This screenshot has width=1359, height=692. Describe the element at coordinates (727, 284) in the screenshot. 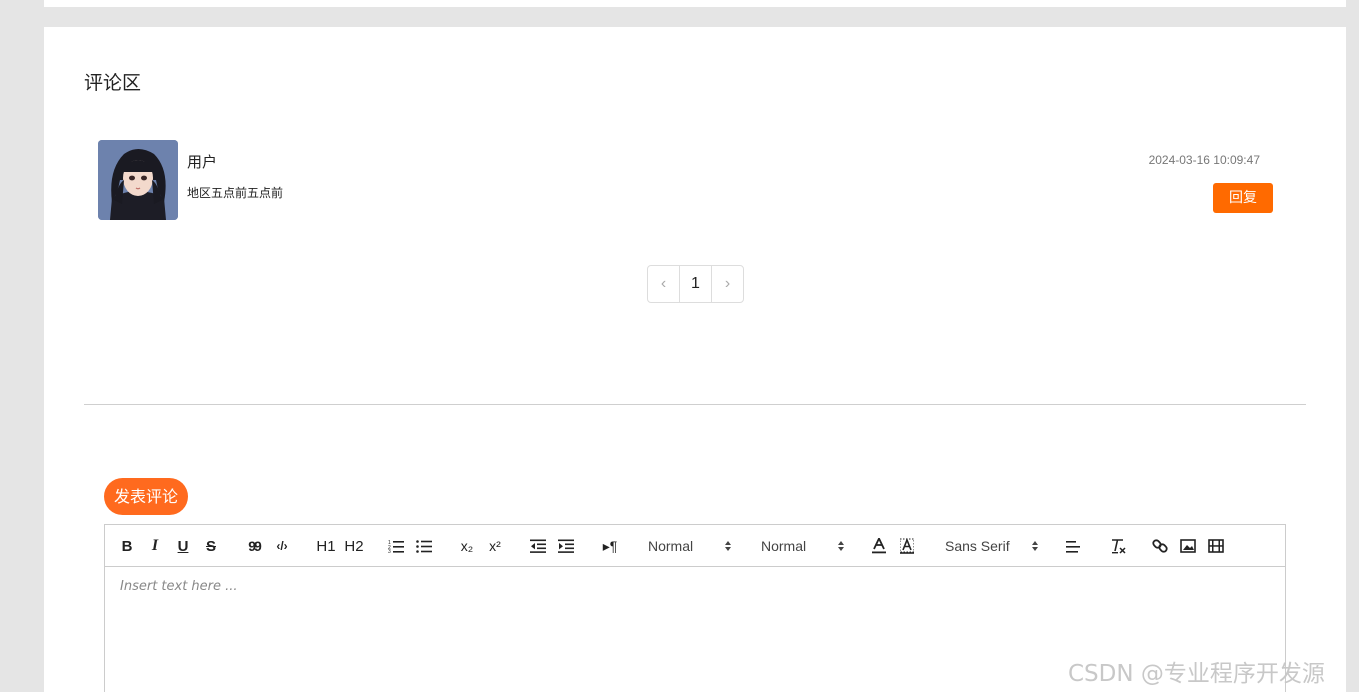

I see `pagination-next-button: ›` at that location.